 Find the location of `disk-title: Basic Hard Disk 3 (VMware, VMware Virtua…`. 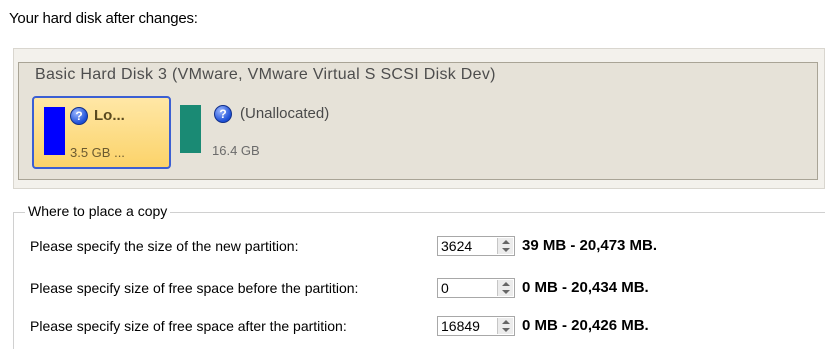

disk-title: Basic Hard Disk 3 (VMware, VMware Virtua… is located at coordinates (265, 74).